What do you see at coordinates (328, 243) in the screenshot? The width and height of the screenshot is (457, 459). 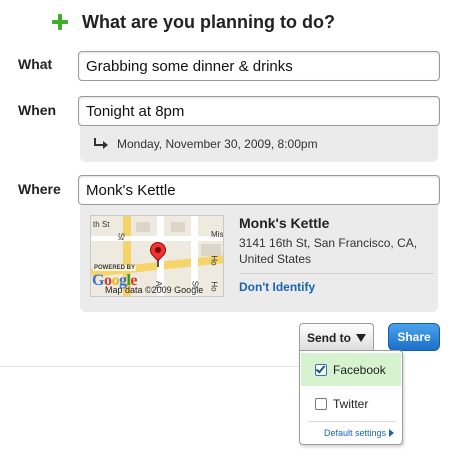 I see `address-line-1: 3141 16th St, San Francisco, CA,` at bounding box center [328, 243].